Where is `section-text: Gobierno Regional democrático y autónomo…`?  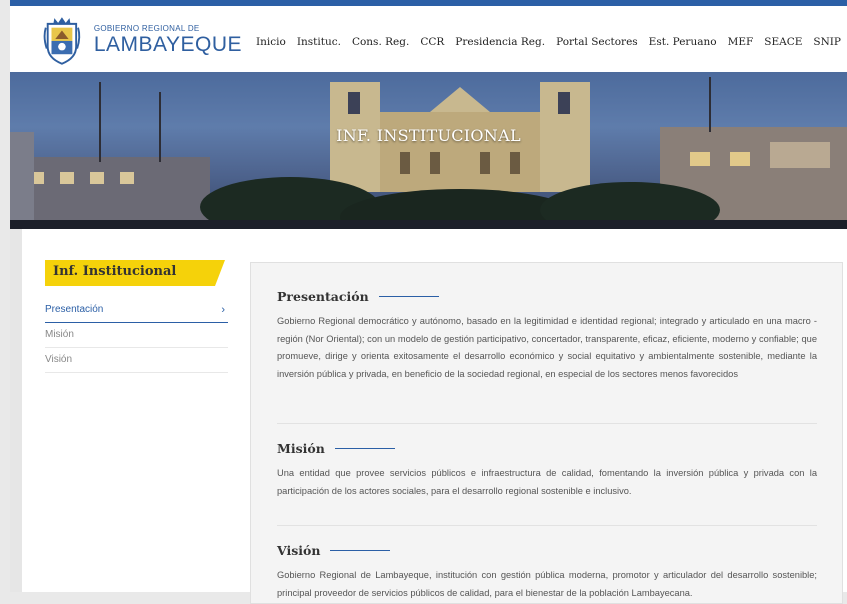
section-text: Gobierno Regional democrático y autónomo… is located at coordinates (547, 347).